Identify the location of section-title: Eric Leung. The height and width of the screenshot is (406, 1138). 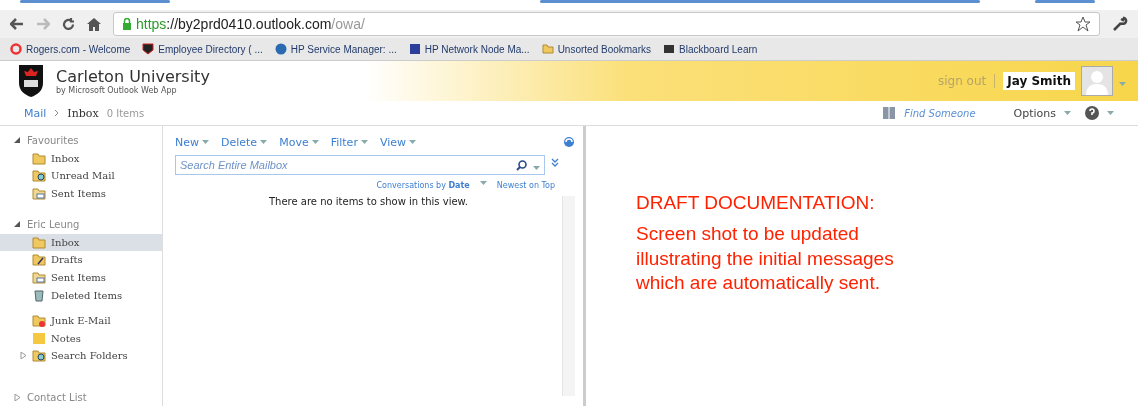
(53, 225).